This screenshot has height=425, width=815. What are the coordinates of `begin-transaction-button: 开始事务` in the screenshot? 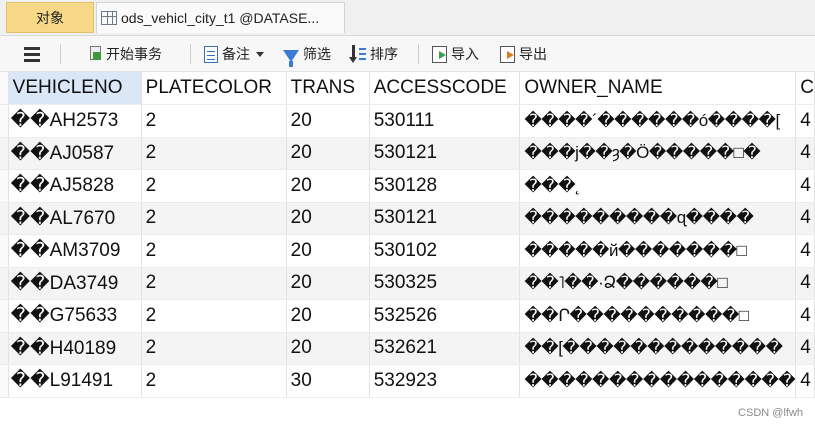 It's located at (125, 54).